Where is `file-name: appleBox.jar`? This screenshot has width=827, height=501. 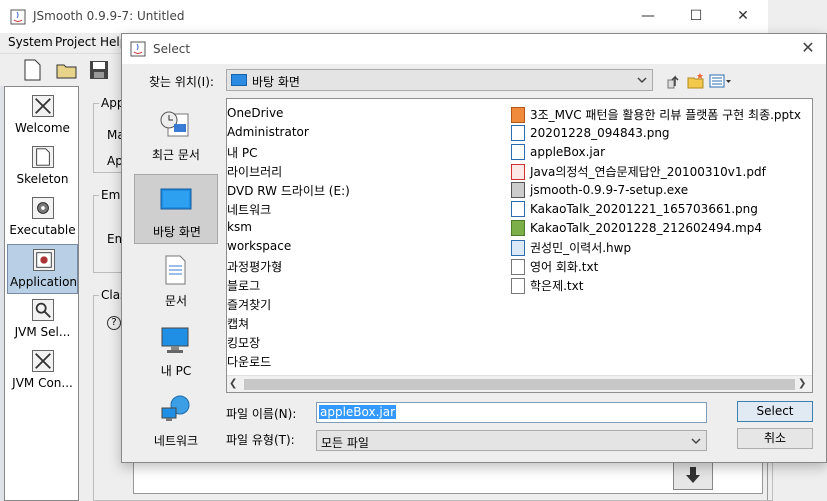
file-name: appleBox.jar is located at coordinates (568, 152).